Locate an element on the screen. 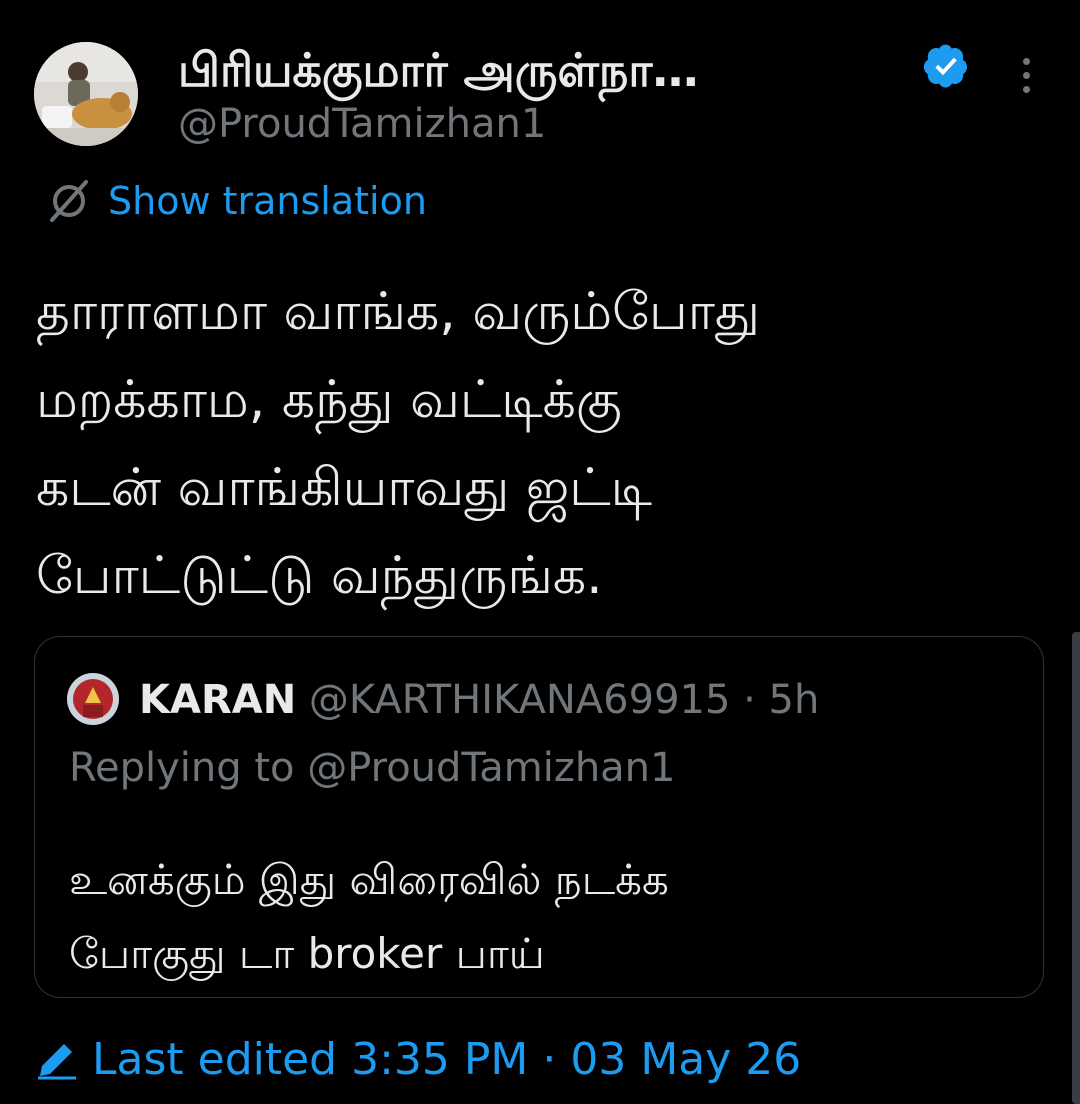 The image size is (1080, 1104). quoted-author-avatar is located at coordinates (93, 699).